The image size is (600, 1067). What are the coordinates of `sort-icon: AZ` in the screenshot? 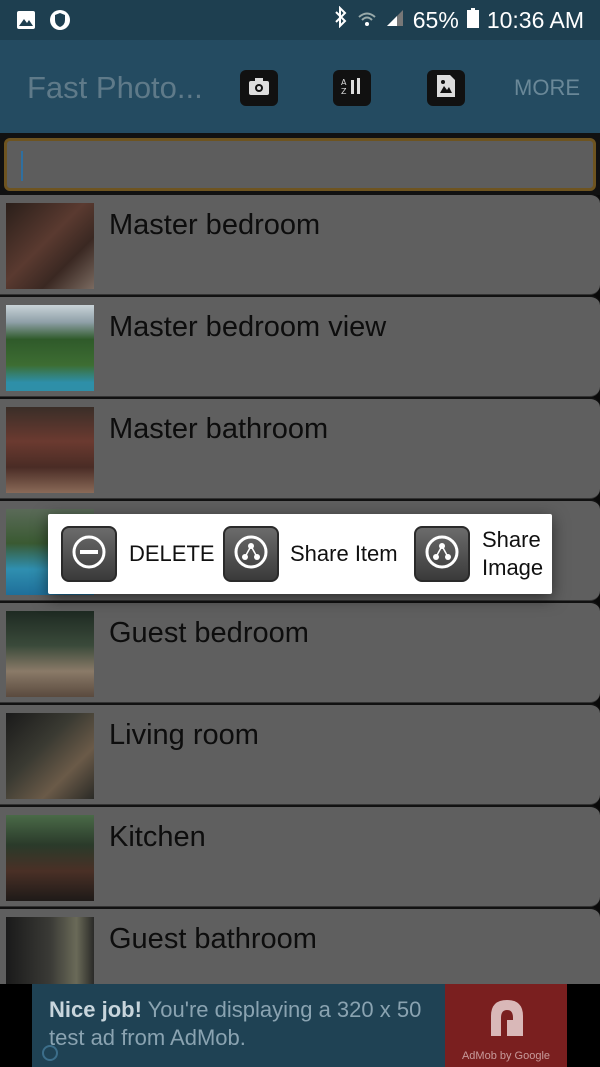 It's located at (352, 88).